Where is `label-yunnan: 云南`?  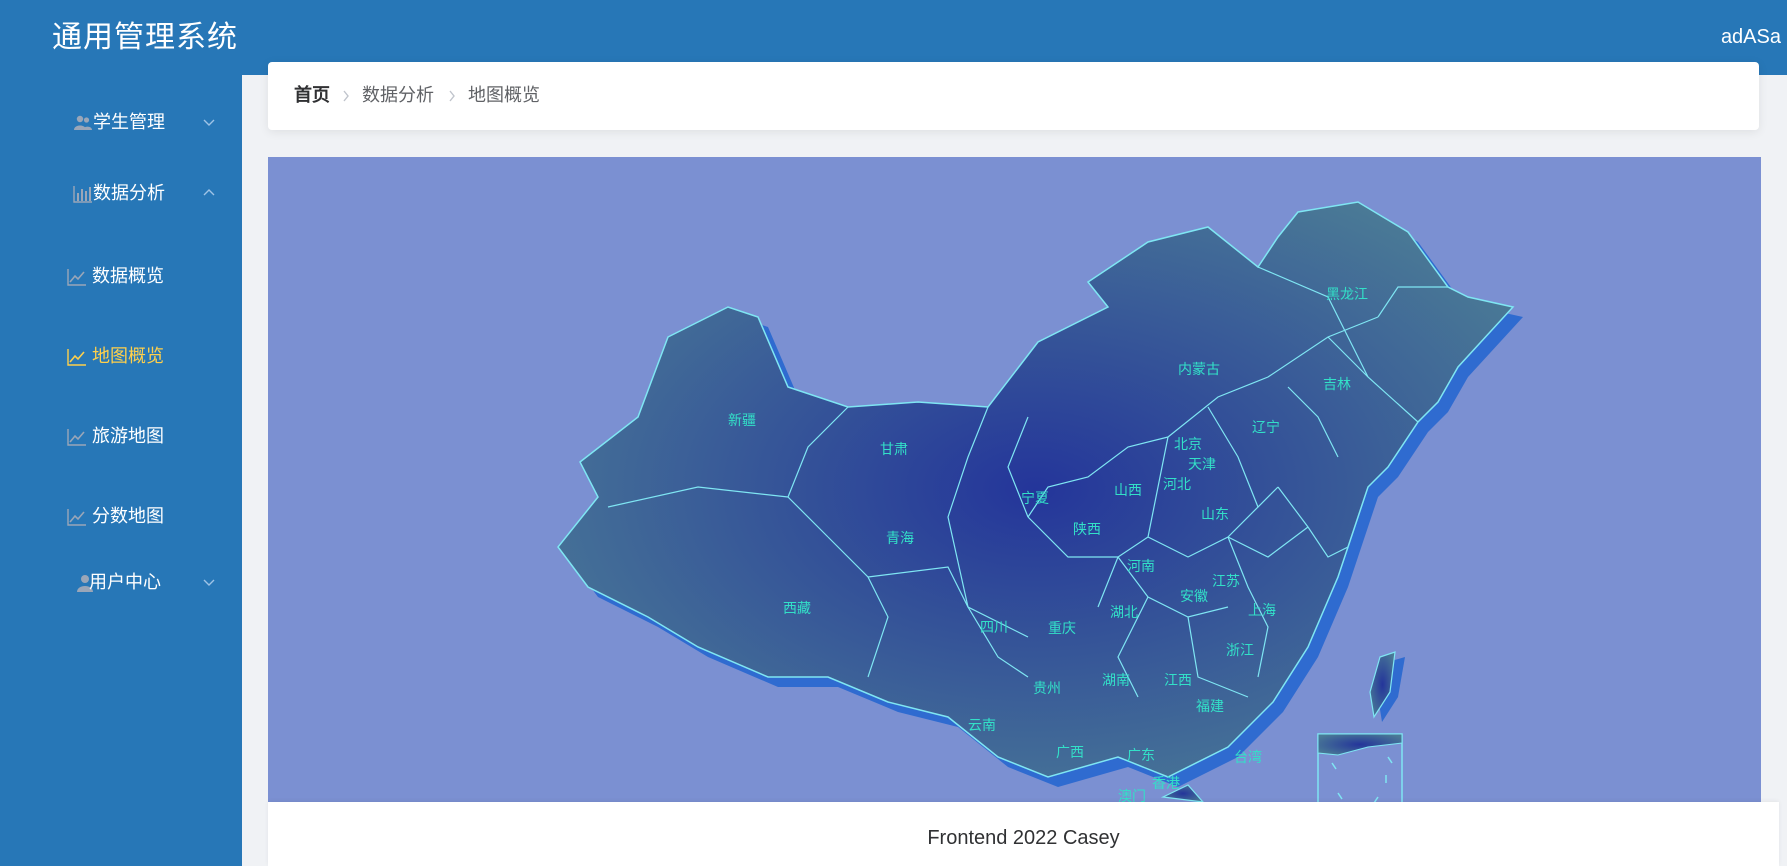 label-yunnan: 云南 is located at coordinates (982, 726).